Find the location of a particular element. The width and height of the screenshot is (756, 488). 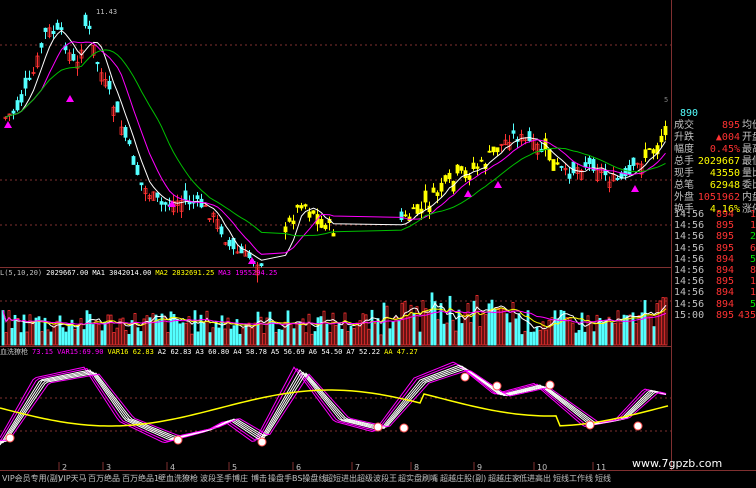

tick-volume: 435 is located at coordinates (746, 315).